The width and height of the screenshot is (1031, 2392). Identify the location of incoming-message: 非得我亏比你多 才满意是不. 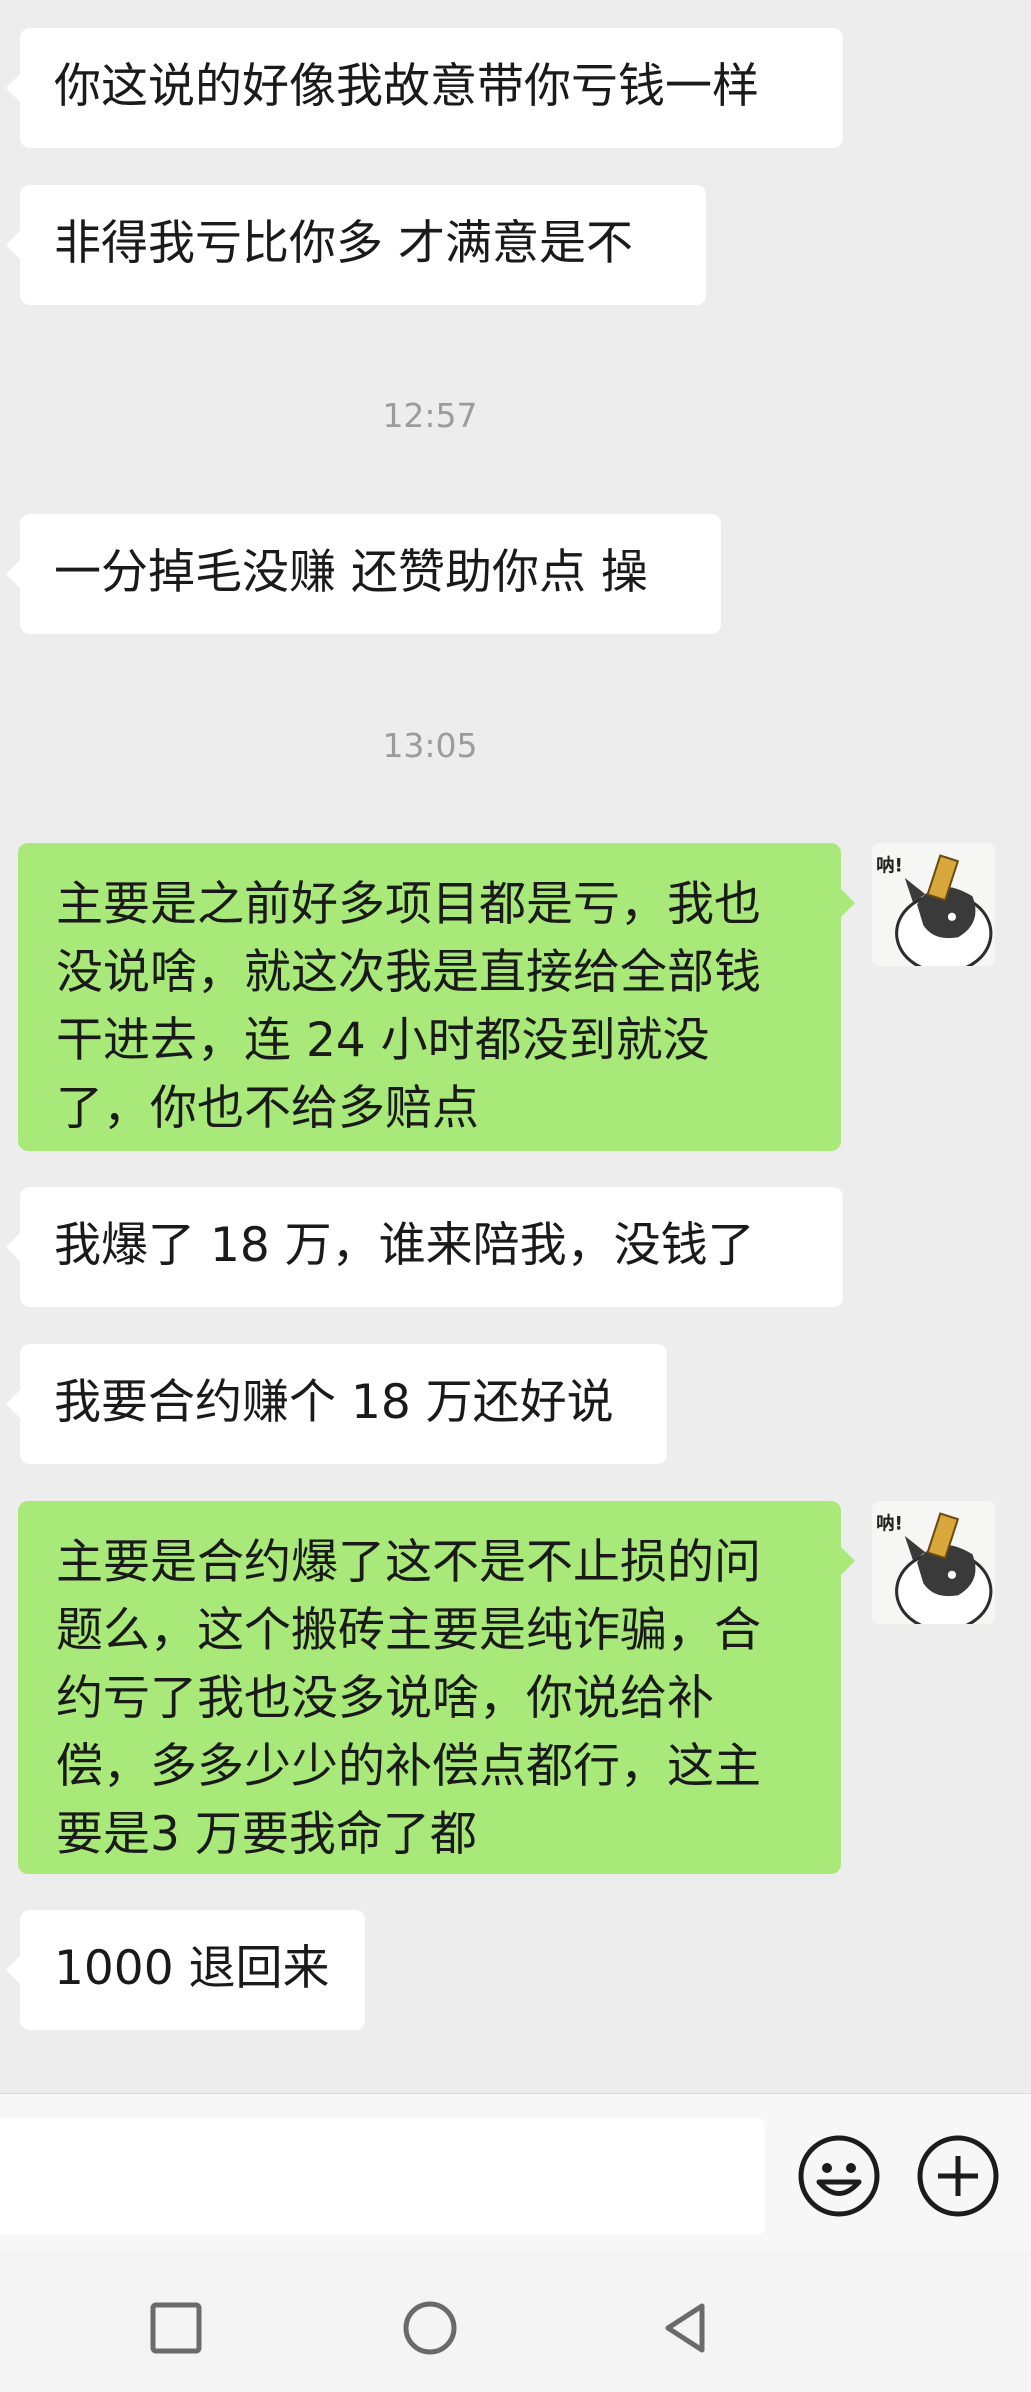
(356, 245).